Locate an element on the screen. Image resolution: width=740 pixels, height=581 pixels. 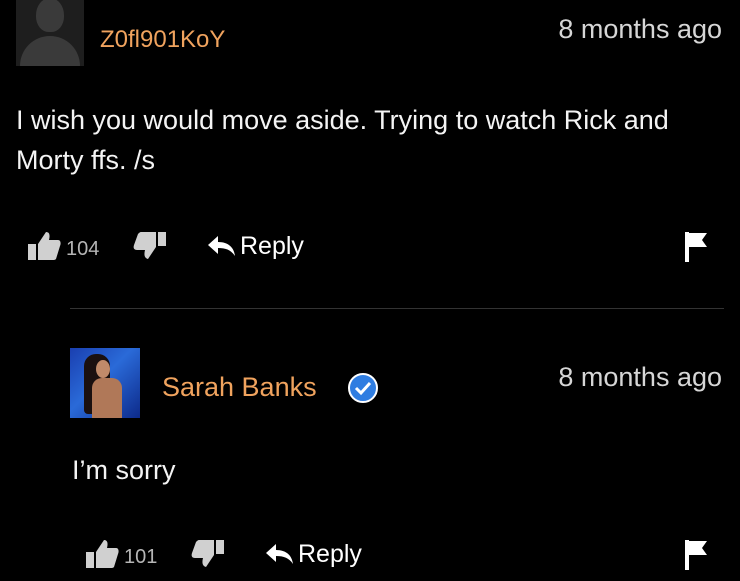
comment-text: I’m sorry is located at coordinates (124, 470).